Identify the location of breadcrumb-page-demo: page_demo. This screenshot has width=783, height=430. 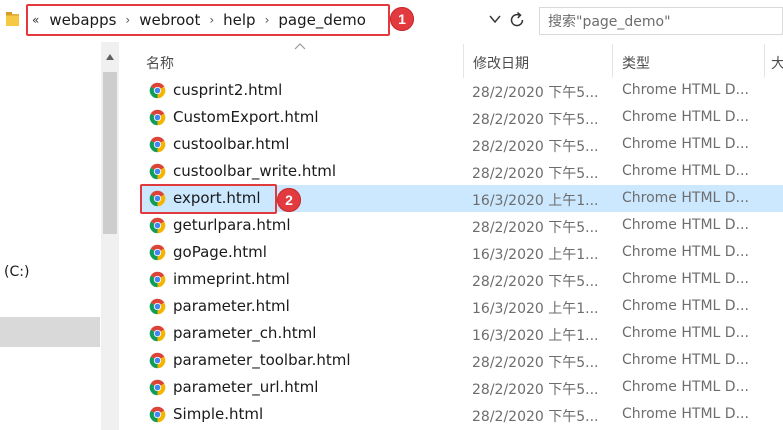
(322, 20).